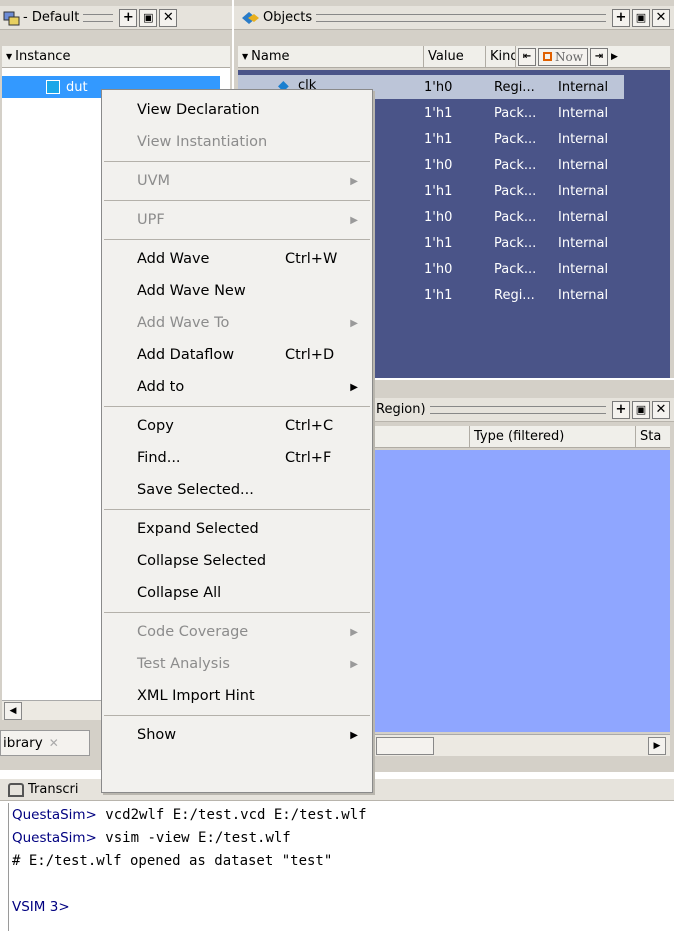 This screenshot has width=674, height=931. What do you see at coordinates (198, 110) in the screenshot?
I see `menu-item-label: View Declaration` at bounding box center [198, 110].